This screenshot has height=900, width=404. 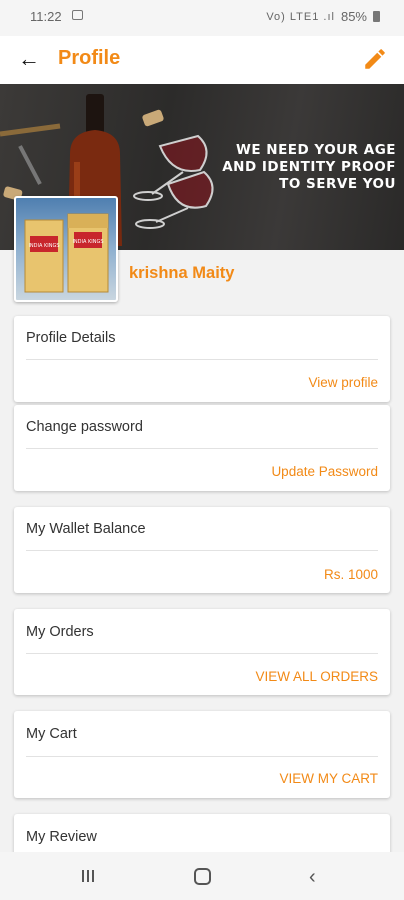 I want to click on avatar: INDIA KINGS INDIA KINGS, so click(x=66, y=249).